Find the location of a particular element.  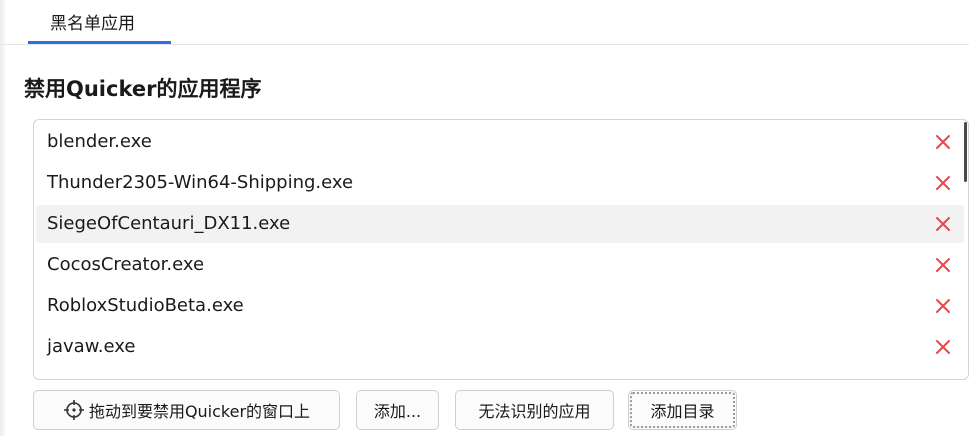

app-name: CocosCreator.exe is located at coordinates (126, 264).